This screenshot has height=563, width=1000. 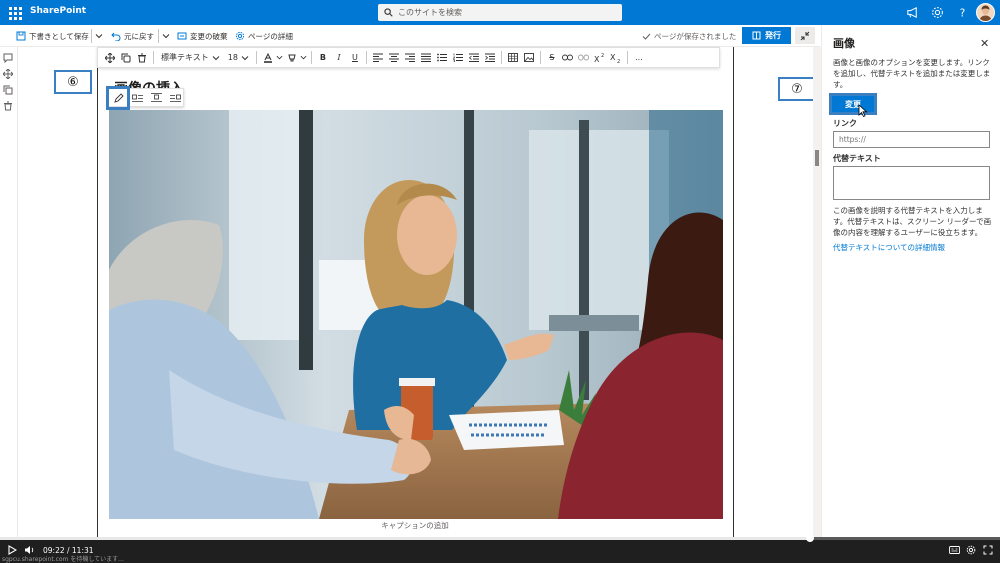 I want to click on discard-changes-label: 変更の破棄, so click(x=209, y=36).